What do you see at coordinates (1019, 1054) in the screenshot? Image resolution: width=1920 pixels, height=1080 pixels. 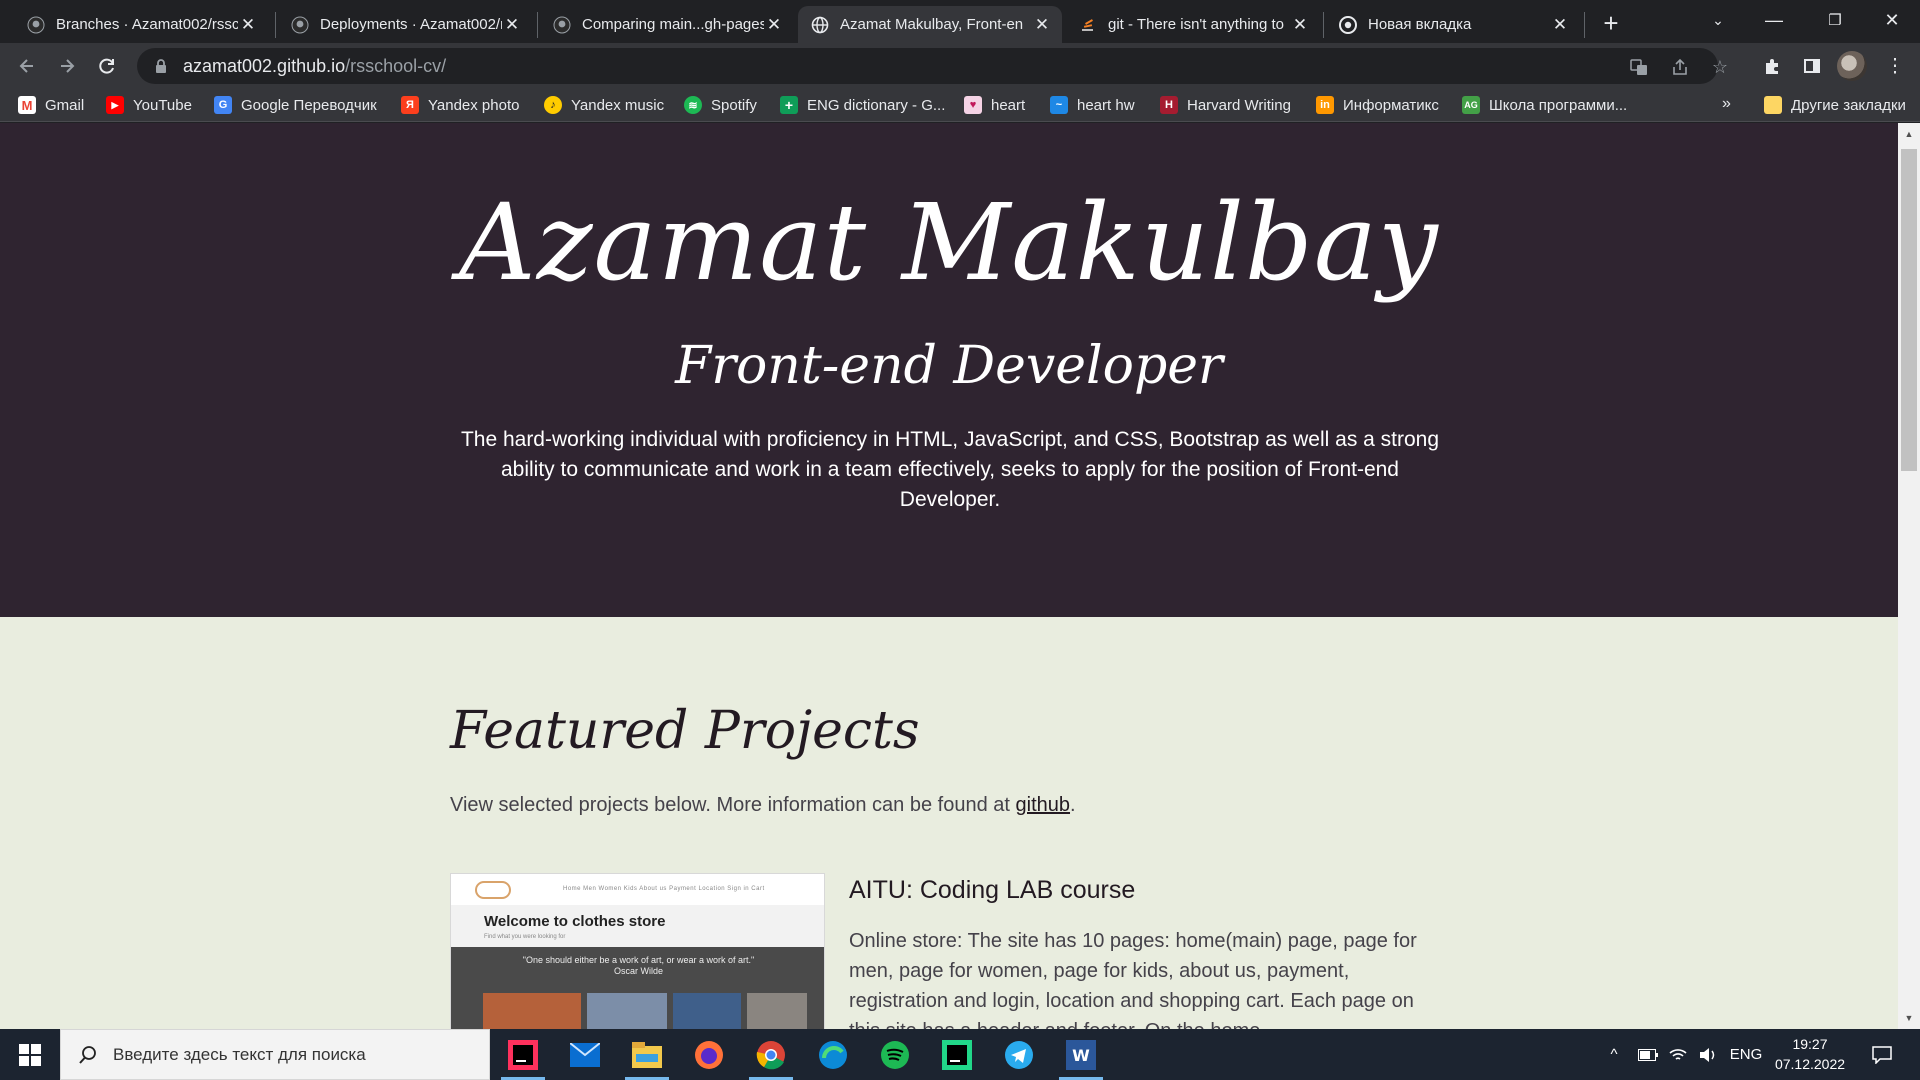 I see `telegram-icon` at bounding box center [1019, 1054].